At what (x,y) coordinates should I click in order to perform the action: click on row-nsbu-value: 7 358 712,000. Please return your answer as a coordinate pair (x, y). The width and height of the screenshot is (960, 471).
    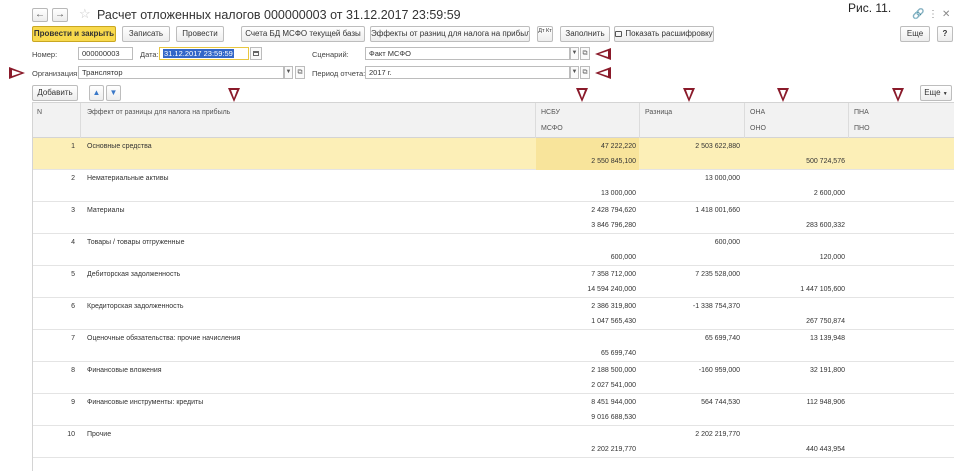
    Looking at the image, I should click on (586, 274).